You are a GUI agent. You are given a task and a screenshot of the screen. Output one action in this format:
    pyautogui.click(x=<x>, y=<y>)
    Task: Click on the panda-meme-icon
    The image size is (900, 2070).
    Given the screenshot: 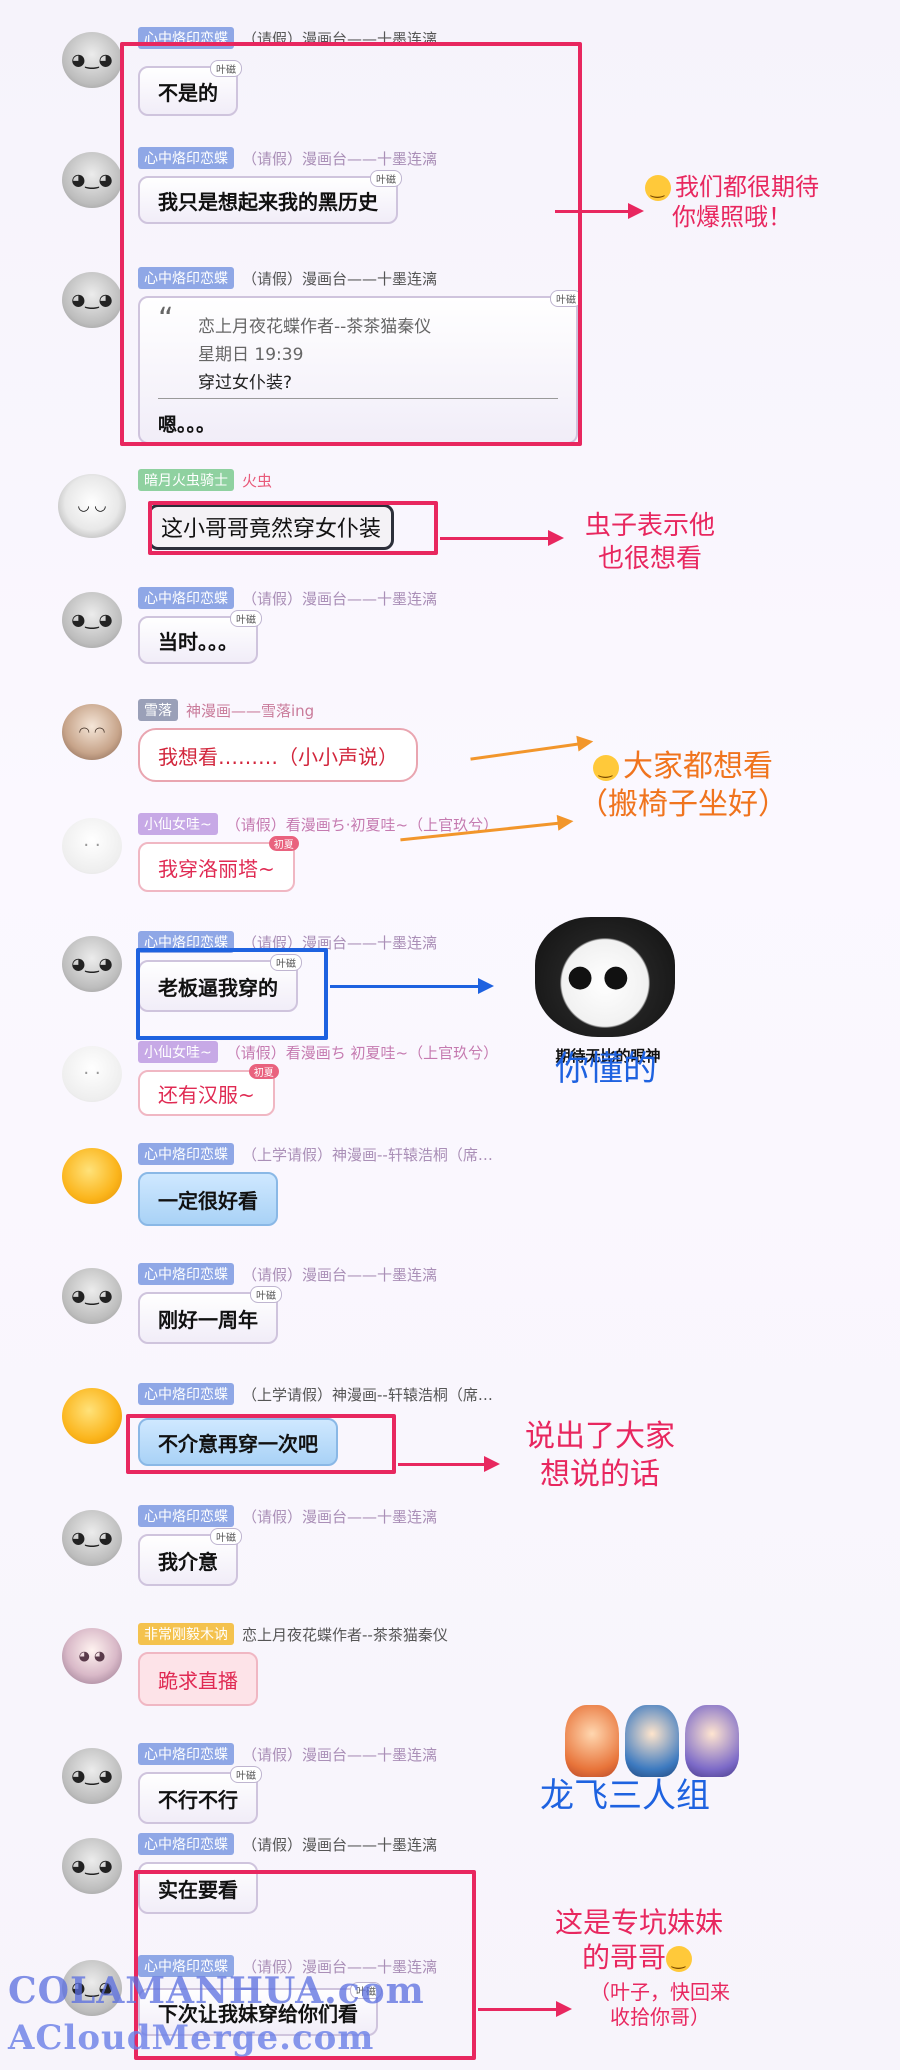 What is the action you would take?
    pyautogui.click(x=605, y=977)
    